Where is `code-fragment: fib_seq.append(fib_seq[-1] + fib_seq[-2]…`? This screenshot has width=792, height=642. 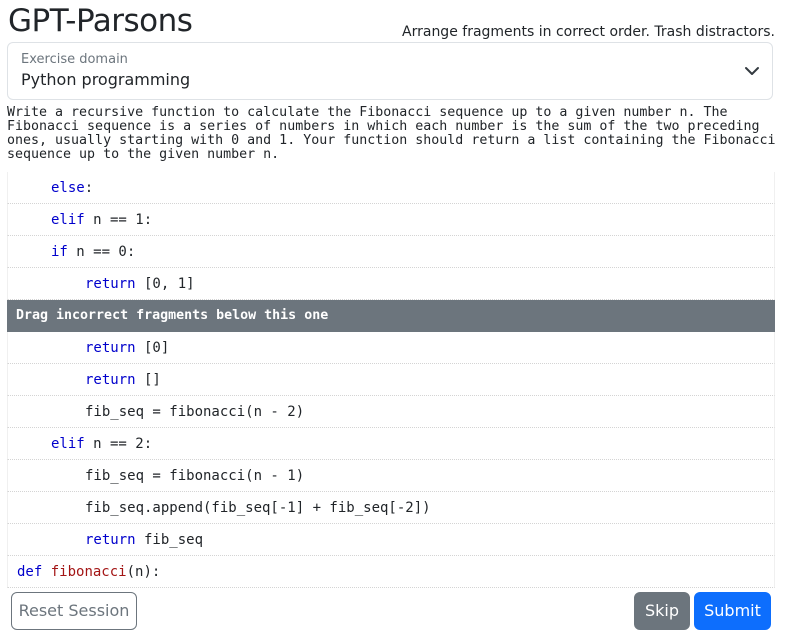 code-fragment: fib_seq.append(fib_seq[-1] + fib_seq[-2]… is located at coordinates (391, 508).